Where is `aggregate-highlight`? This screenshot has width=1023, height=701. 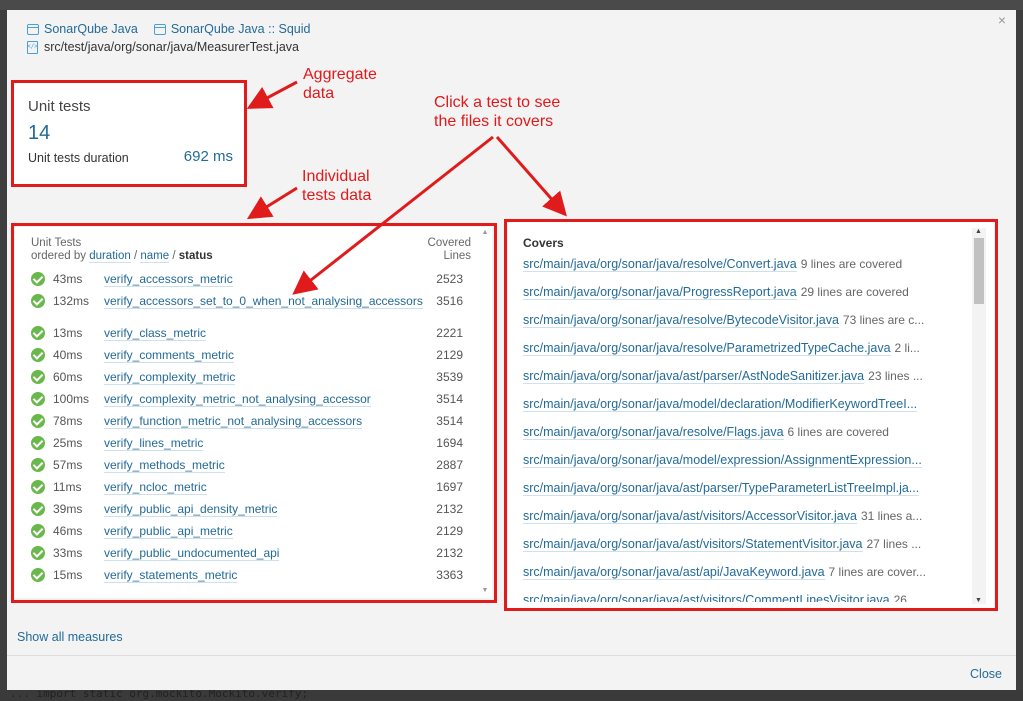 aggregate-highlight is located at coordinates (129, 133).